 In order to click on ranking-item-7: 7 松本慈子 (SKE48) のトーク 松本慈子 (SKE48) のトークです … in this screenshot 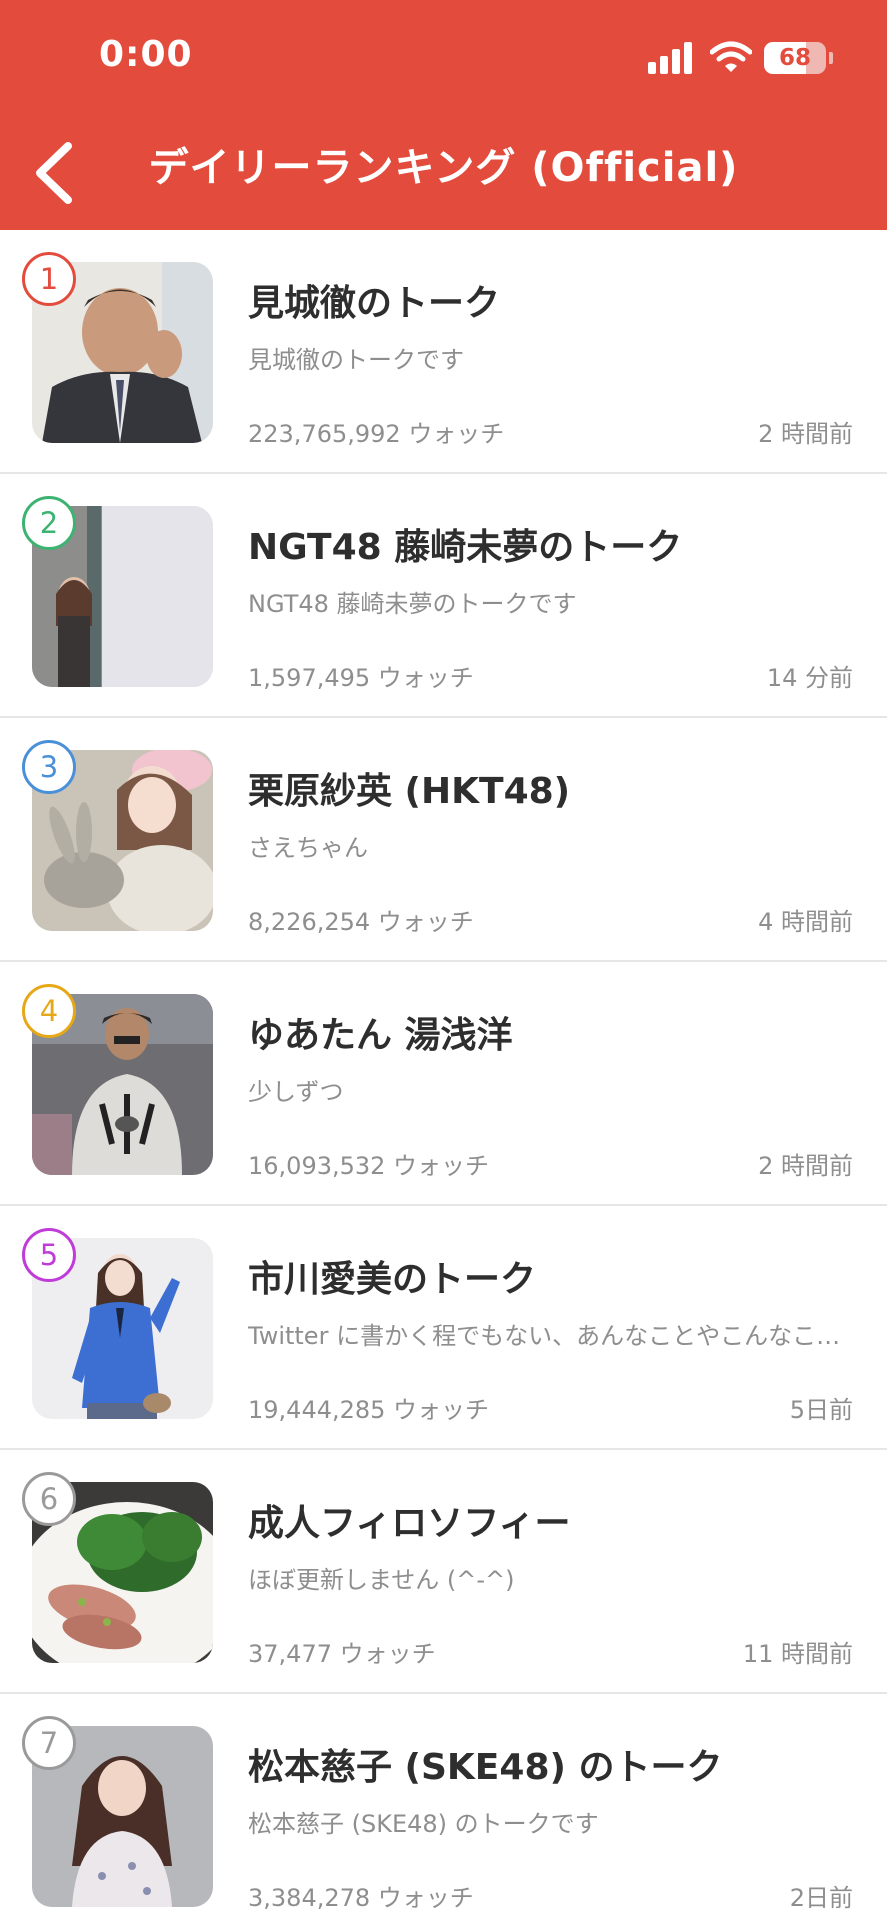, I will do `click(443, 1807)`.